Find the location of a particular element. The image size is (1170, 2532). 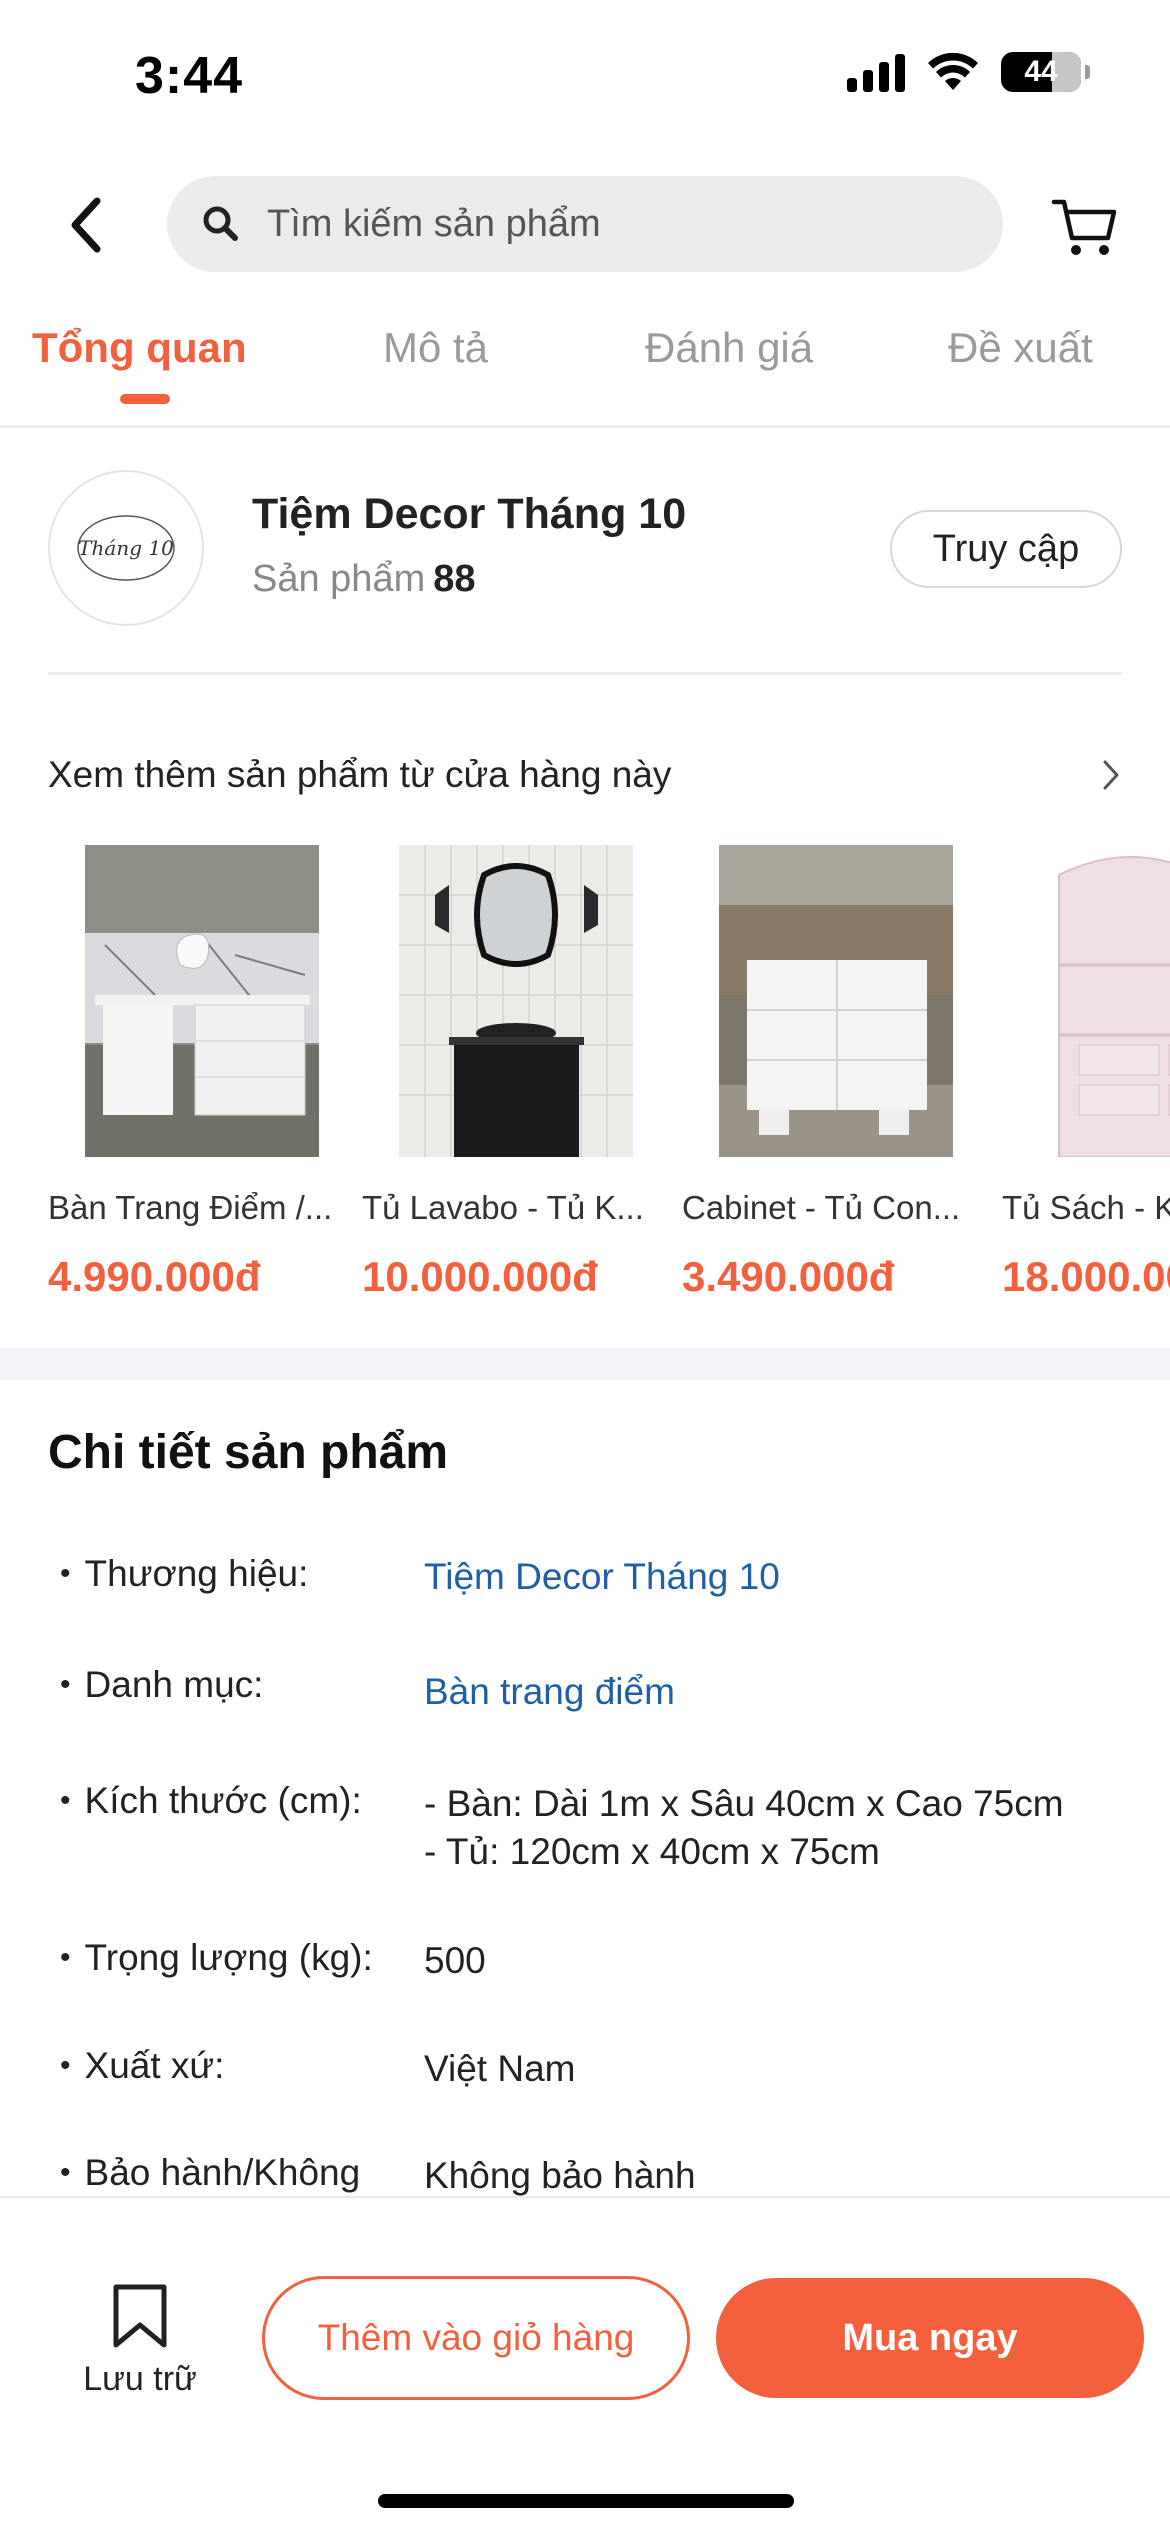

spec-value: Không bảo hành is located at coordinates (560, 2175).